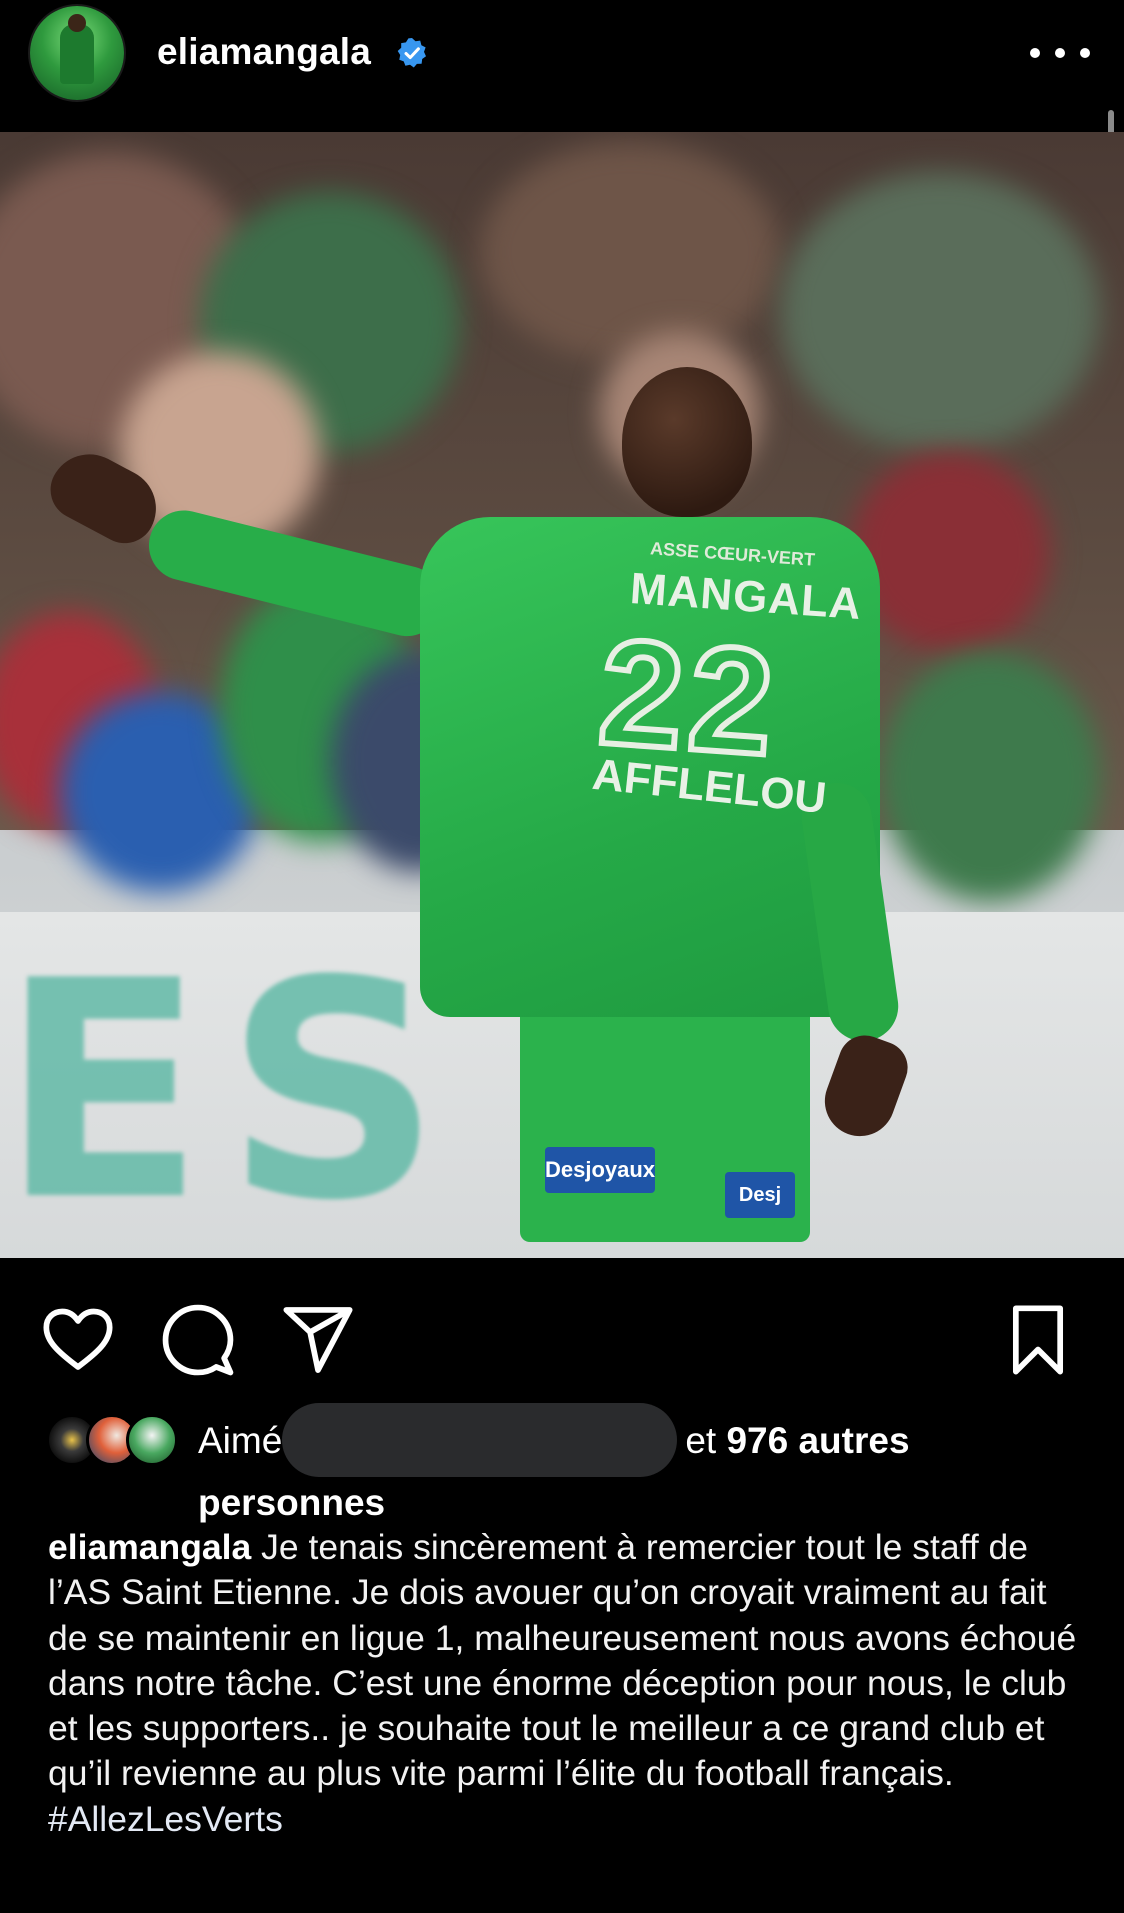 This screenshot has width=1124, height=1913. What do you see at coordinates (116, 1441) in the screenshot?
I see `liker-avatars` at bounding box center [116, 1441].